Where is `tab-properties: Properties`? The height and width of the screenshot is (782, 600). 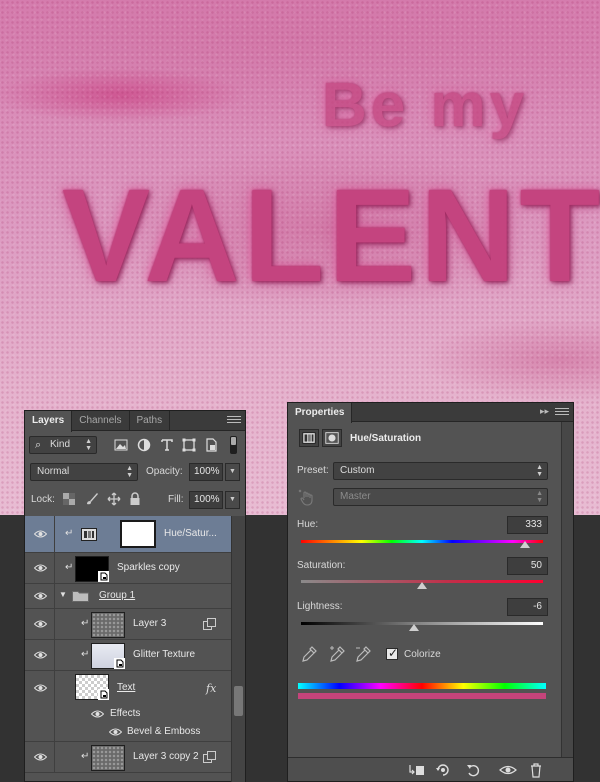
tab-properties: Properties is located at coordinates (320, 413).